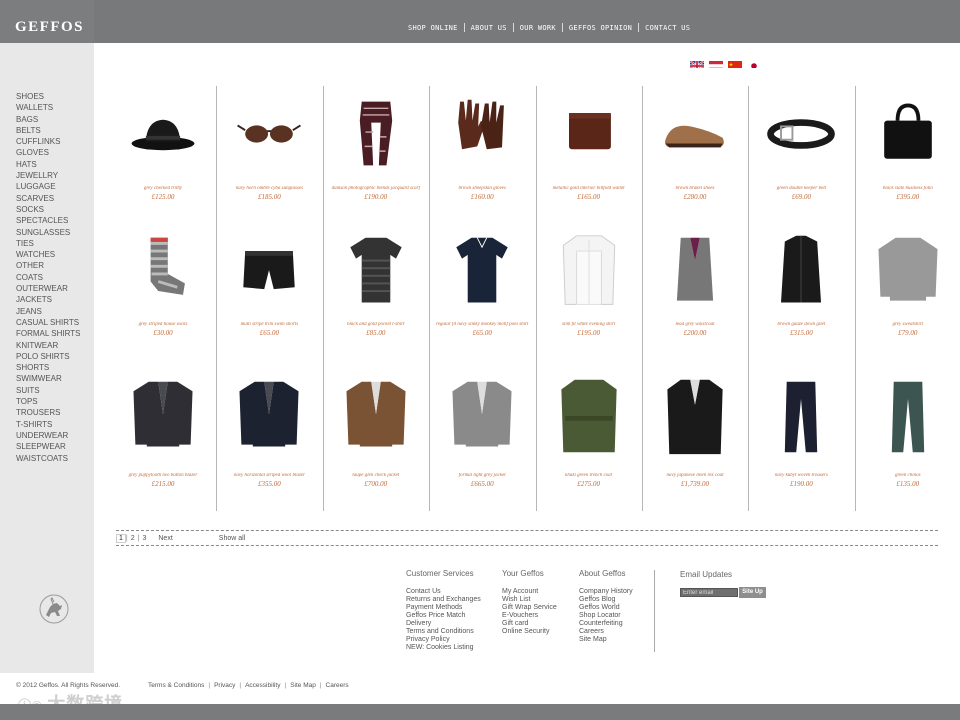  What do you see at coordinates (48, 458) in the screenshot?
I see `category-waistcoats: WAISTCOATS` at bounding box center [48, 458].